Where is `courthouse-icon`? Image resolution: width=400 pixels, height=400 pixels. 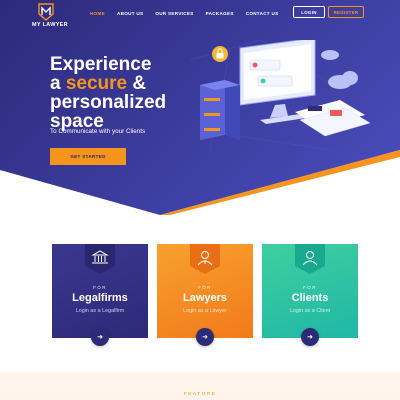
courthouse-icon is located at coordinates (100, 259).